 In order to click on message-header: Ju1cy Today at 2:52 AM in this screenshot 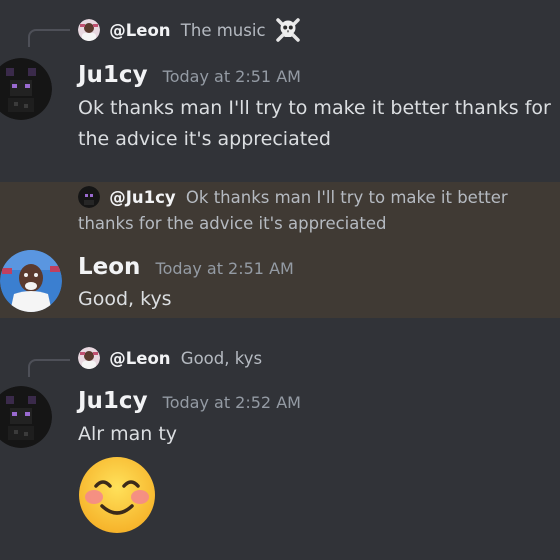, I will do `click(189, 401)`.